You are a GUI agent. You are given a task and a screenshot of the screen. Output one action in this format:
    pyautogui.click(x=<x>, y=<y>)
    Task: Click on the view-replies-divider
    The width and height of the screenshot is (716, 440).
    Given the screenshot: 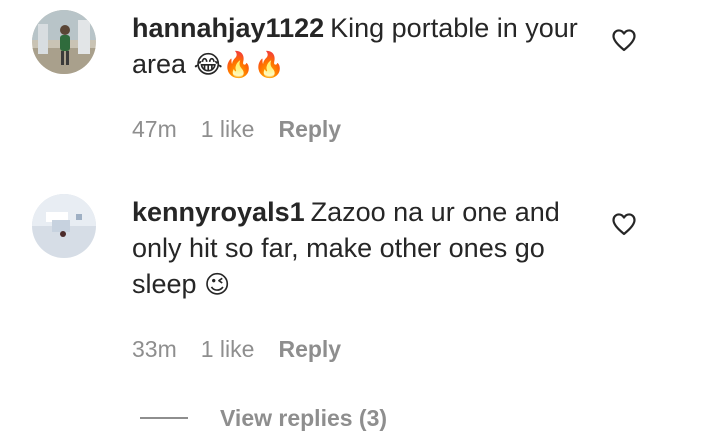 What is the action you would take?
    pyautogui.click(x=164, y=418)
    